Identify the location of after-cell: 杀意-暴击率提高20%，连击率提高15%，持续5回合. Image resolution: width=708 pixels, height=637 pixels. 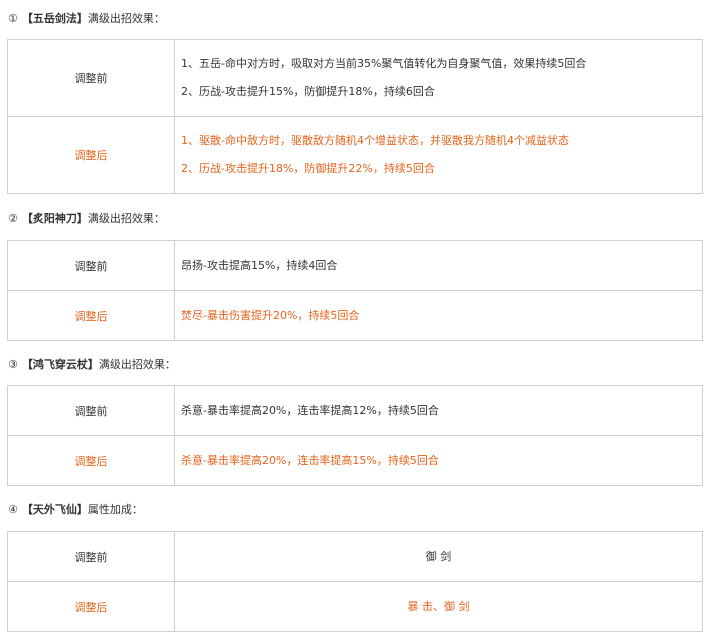
(438, 460).